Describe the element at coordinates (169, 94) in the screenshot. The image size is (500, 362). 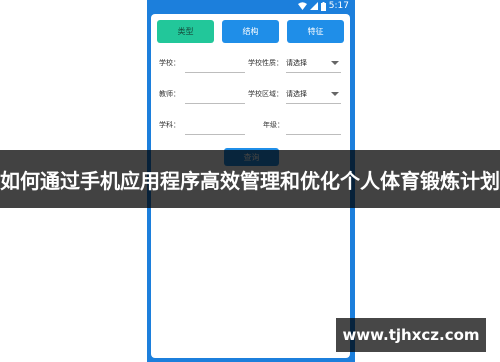
I see `teacher-label: 教师：` at that location.